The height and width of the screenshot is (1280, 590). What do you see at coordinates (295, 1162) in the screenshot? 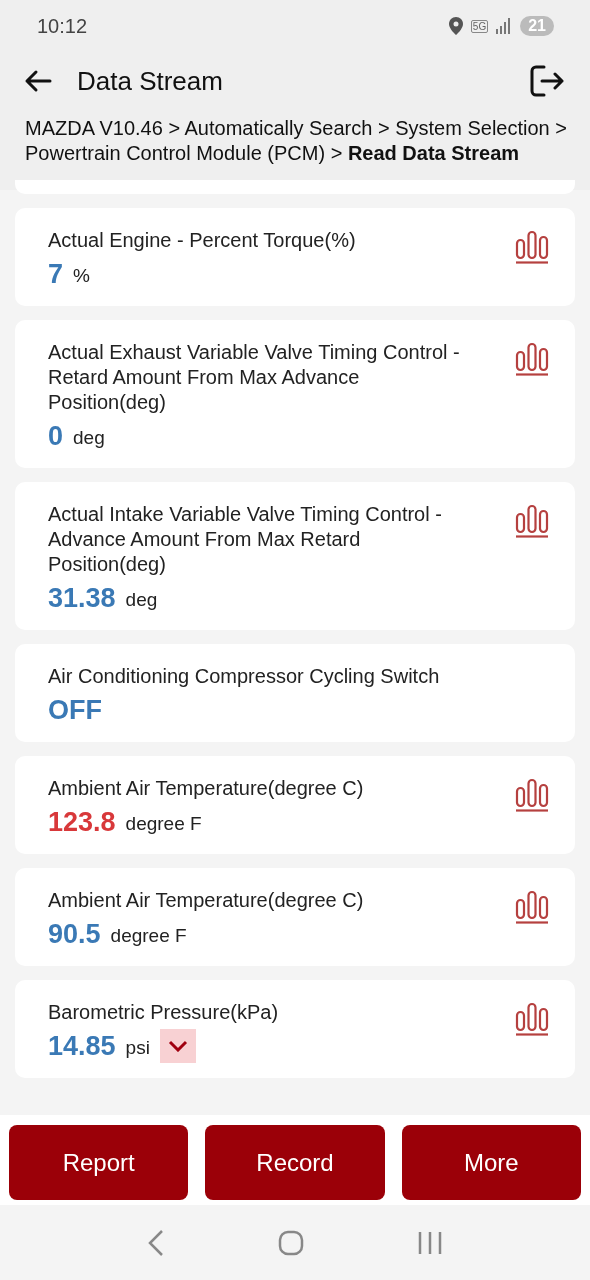
I see `action-button: Record` at bounding box center [295, 1162].